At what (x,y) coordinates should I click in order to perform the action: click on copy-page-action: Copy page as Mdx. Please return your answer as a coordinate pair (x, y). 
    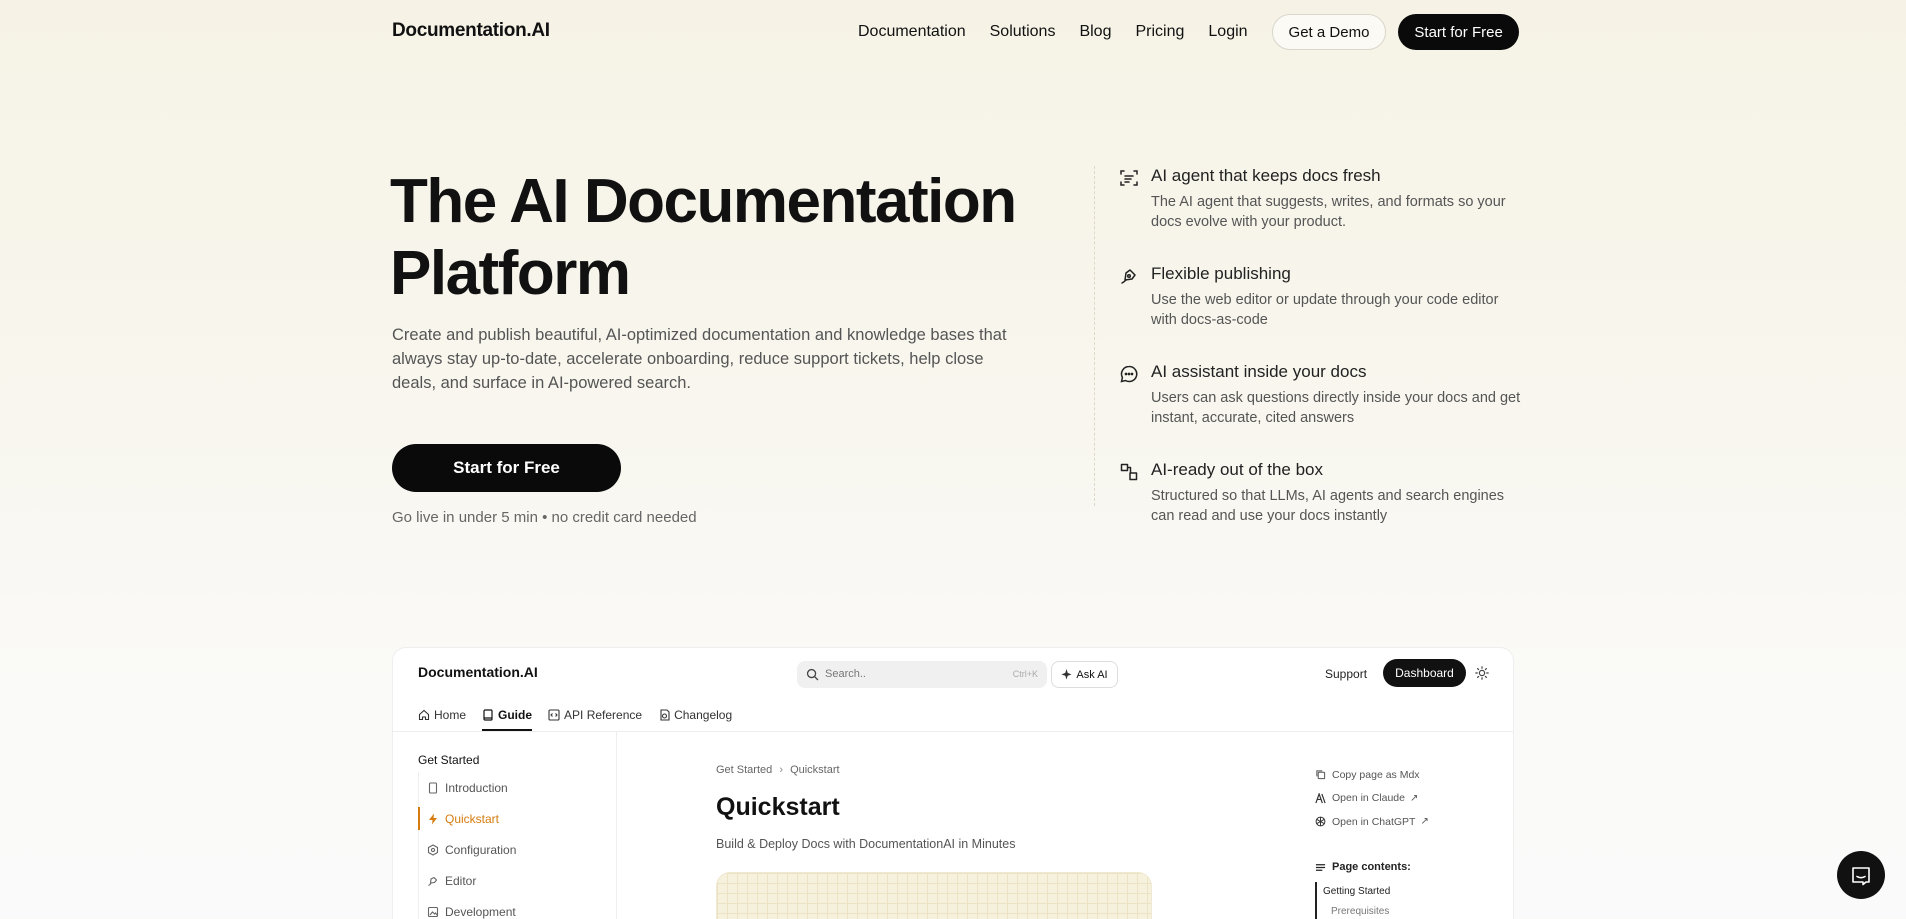
    Looking at the image, I should click on (1372, 775).